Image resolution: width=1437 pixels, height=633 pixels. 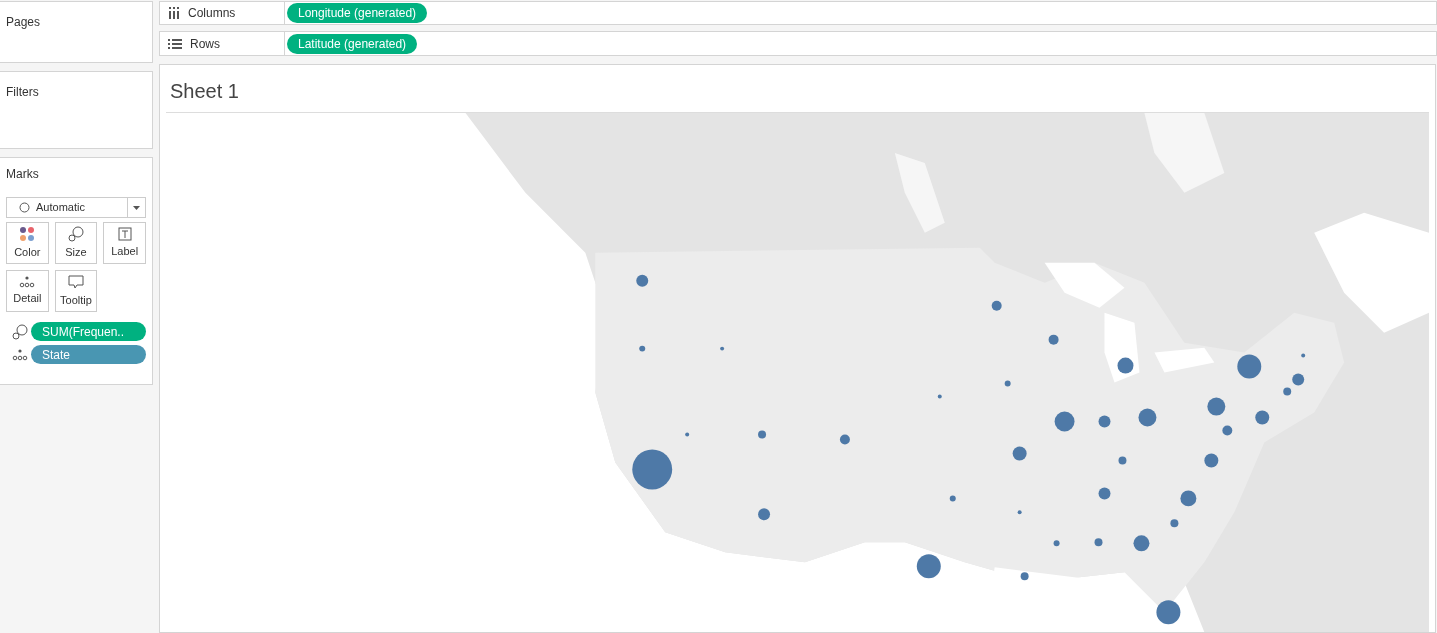 What do you see at coordinates (24, 207) in the screenshot?
I see `circle-icon` at bounding box center [24, 207].